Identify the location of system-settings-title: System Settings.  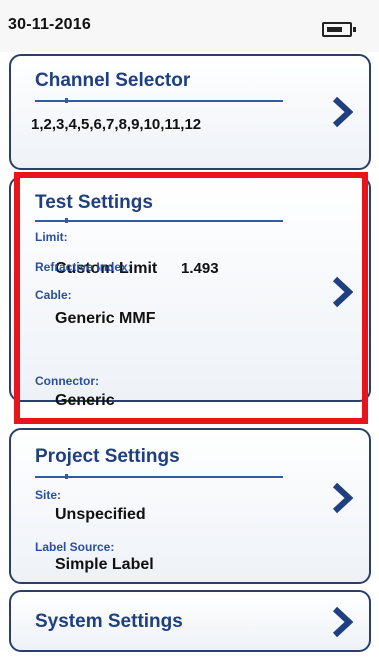
(109, 621).